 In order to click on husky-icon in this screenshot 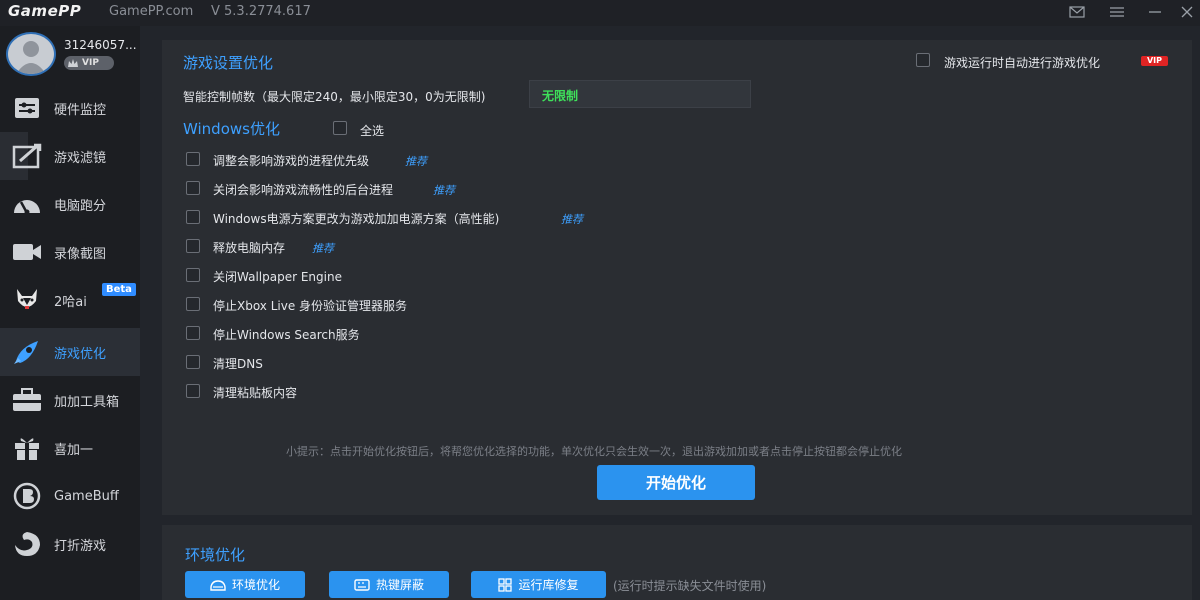, I will do `click(27, 300)`.